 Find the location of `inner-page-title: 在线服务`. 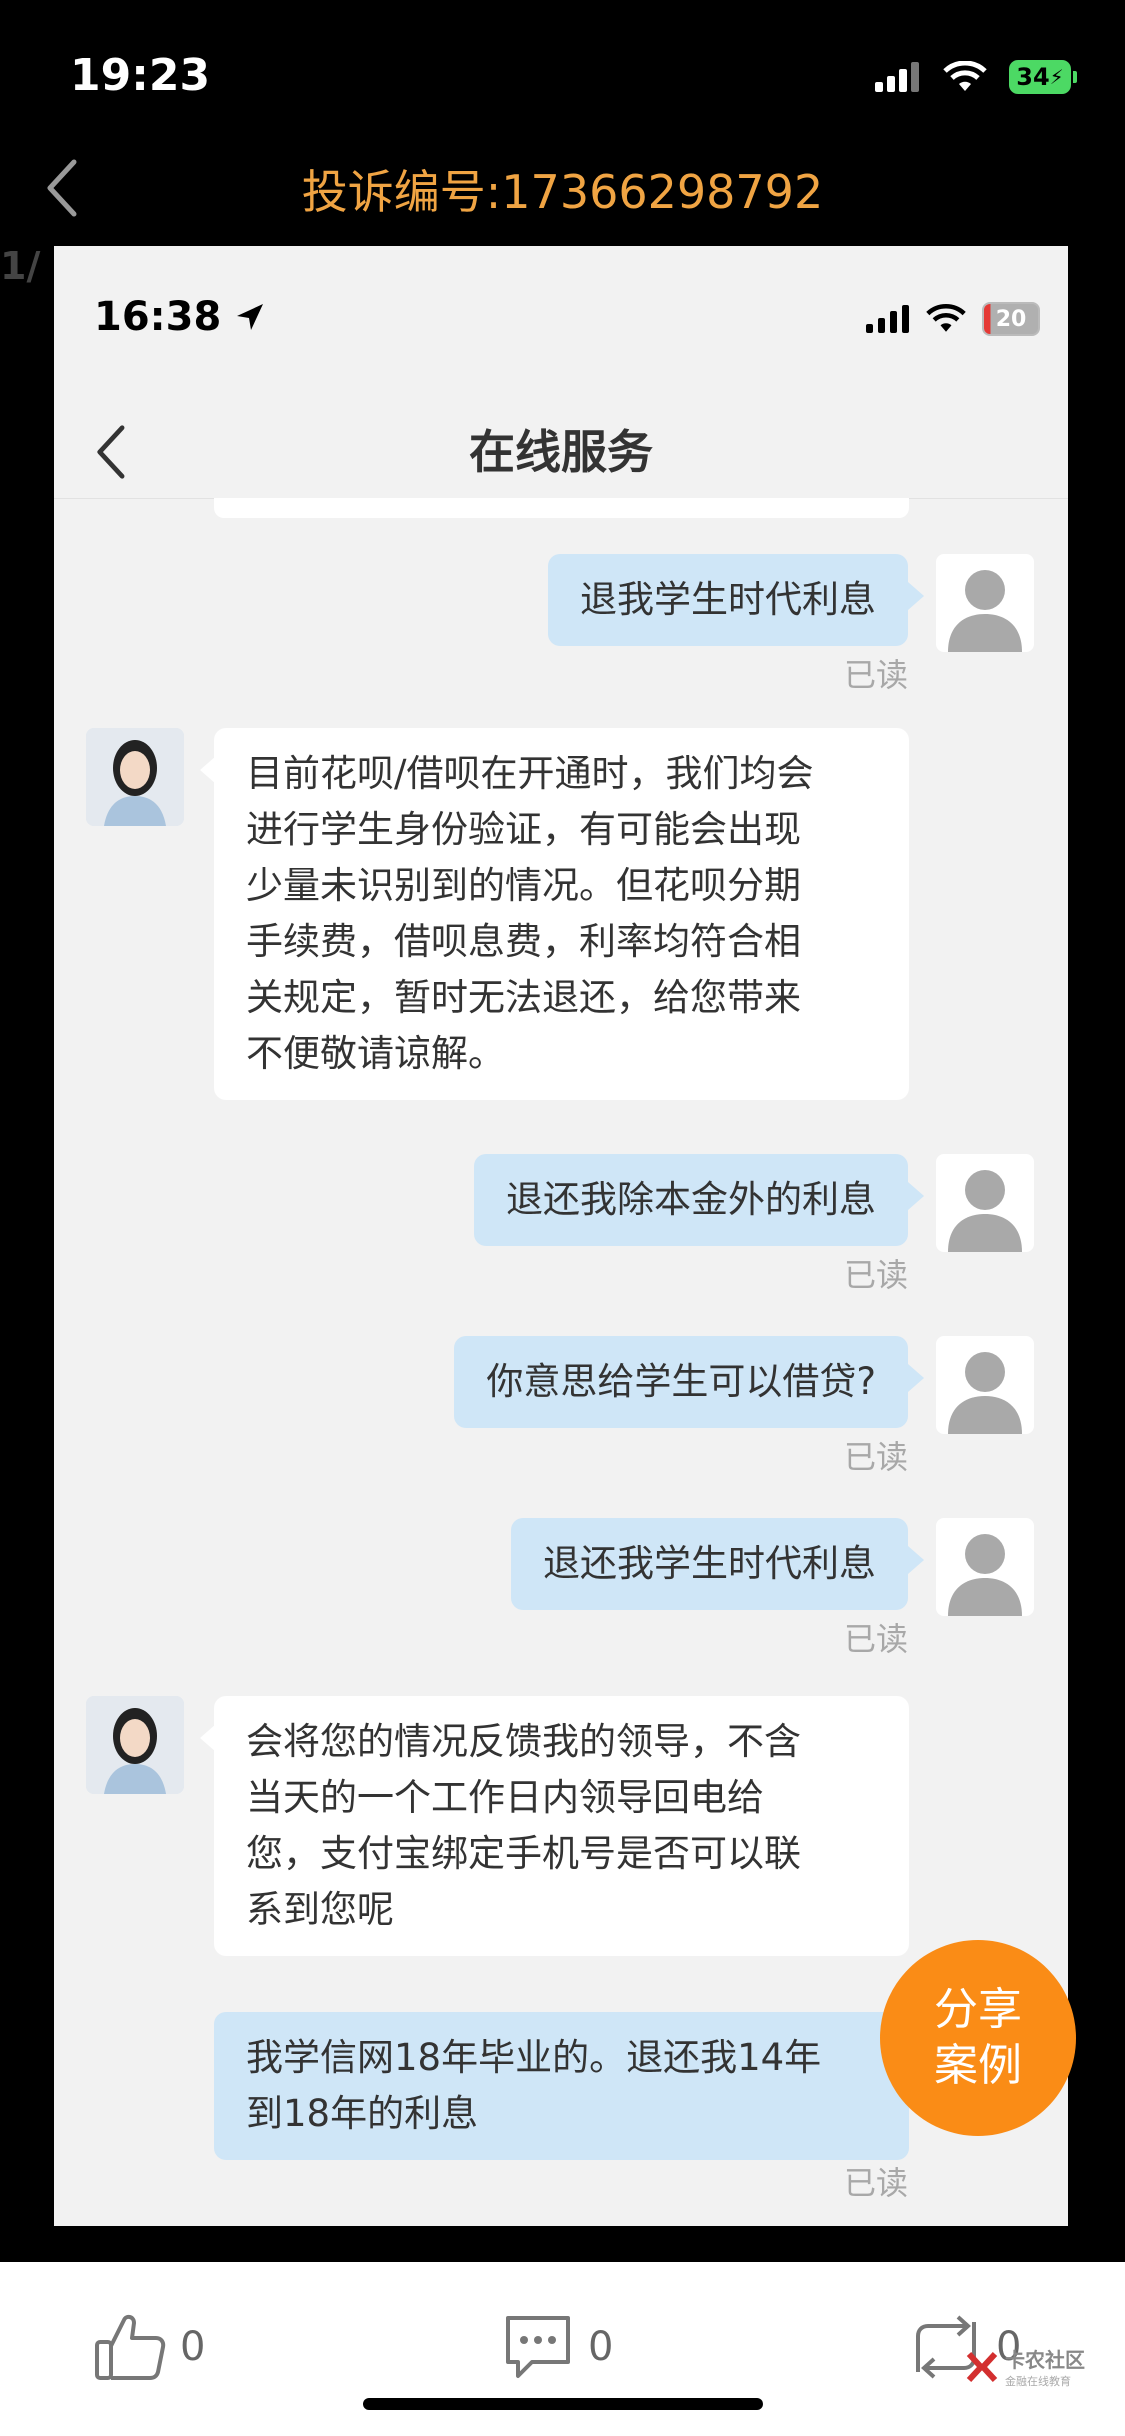

inner-page-title: 在线服务 is located at coordinates (561, 452).